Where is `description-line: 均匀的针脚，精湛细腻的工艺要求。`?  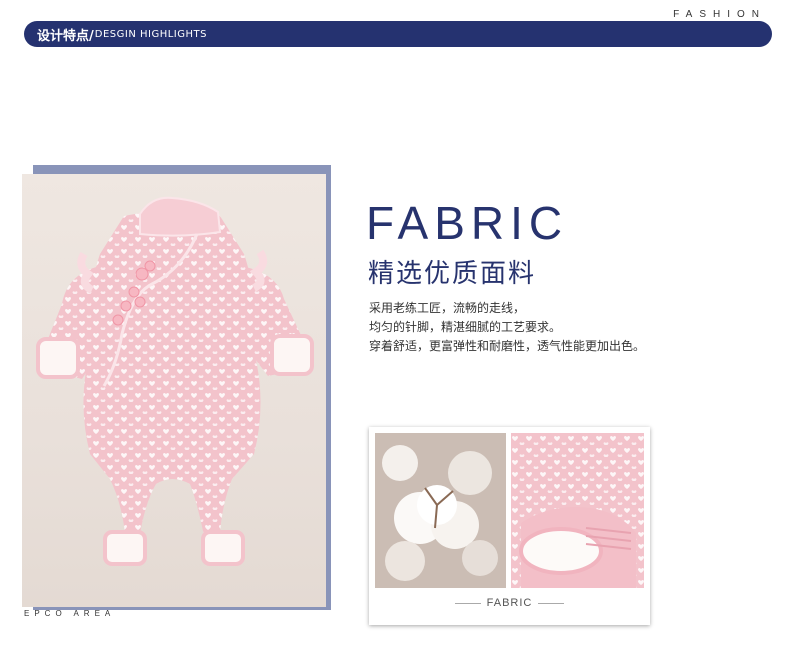 description-line: 均匀的针脚，精湛细腻的工艺要求。 is located at coordinates (465, 327).